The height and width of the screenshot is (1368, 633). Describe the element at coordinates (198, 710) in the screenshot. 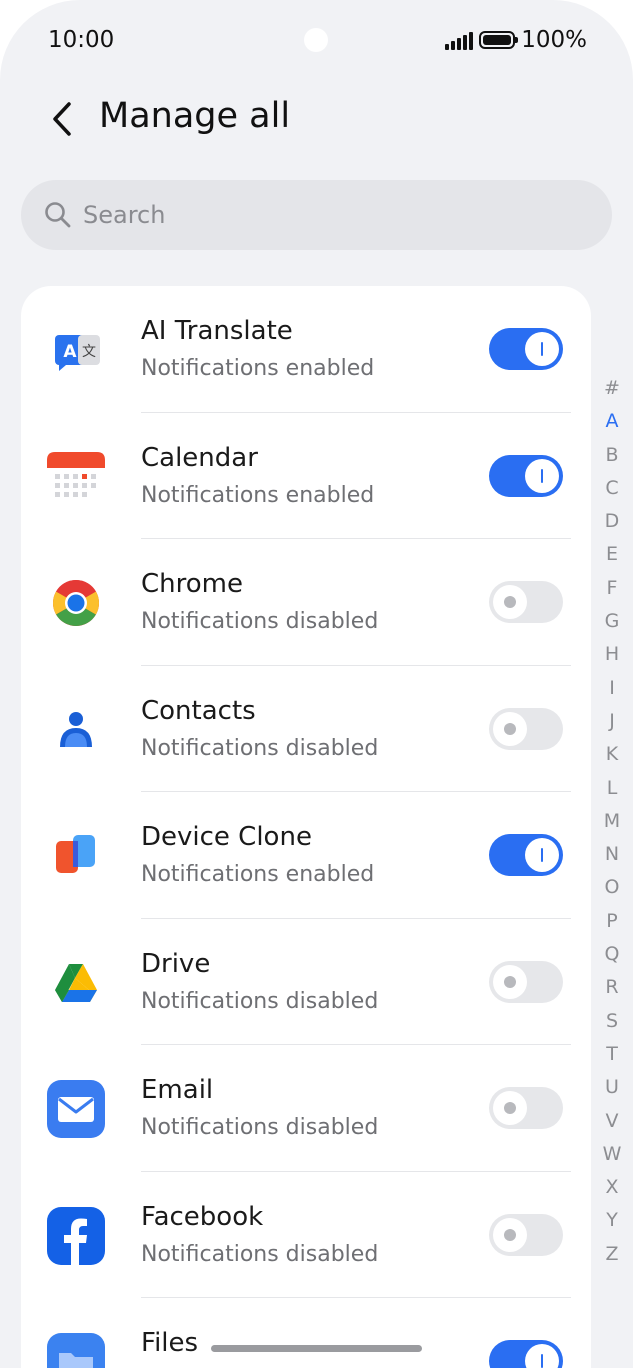

I see `app-name: Contacts` at that location.